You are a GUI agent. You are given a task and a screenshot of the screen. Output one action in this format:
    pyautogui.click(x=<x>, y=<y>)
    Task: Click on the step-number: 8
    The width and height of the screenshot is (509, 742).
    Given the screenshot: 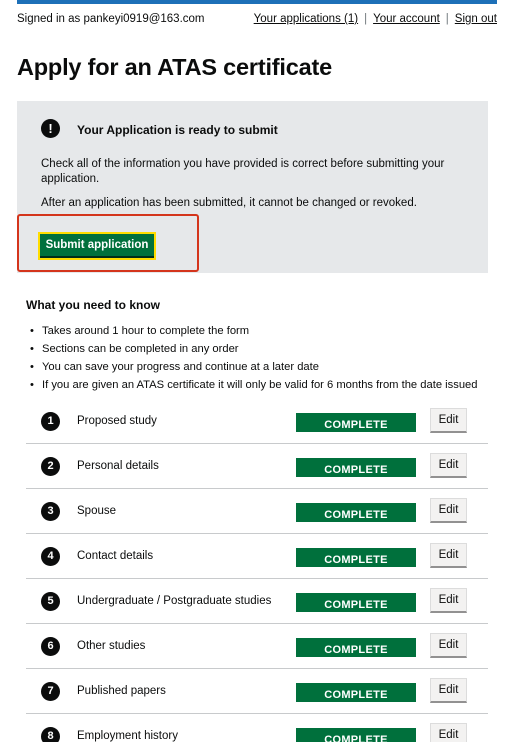 What is the action you would take?
    pyautogui.click(x=50, y=734)
    